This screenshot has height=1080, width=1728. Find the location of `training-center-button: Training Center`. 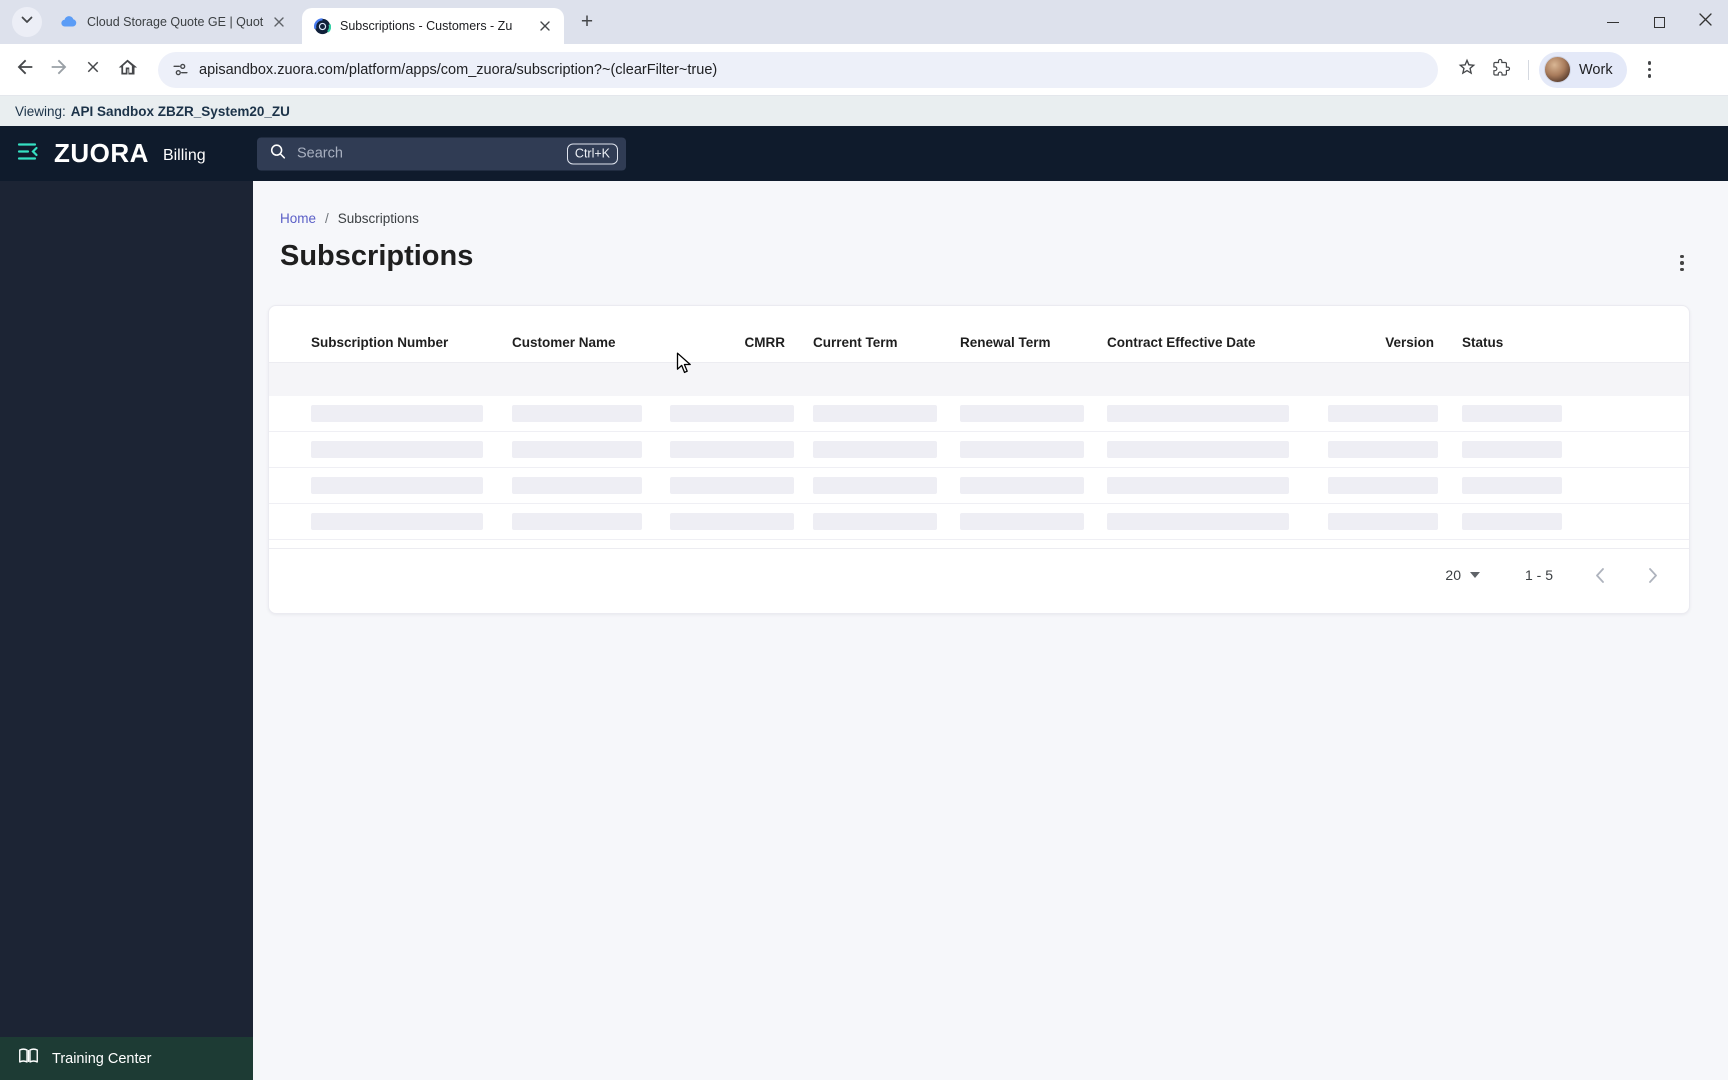

training-center-button: Training Center is located at coordinates (126, 1058).